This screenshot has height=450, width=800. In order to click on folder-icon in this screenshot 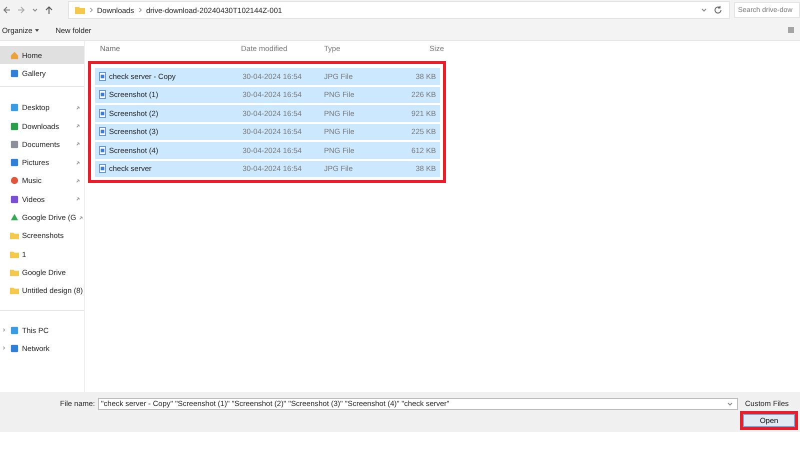, I will do `click(80, 10)`.